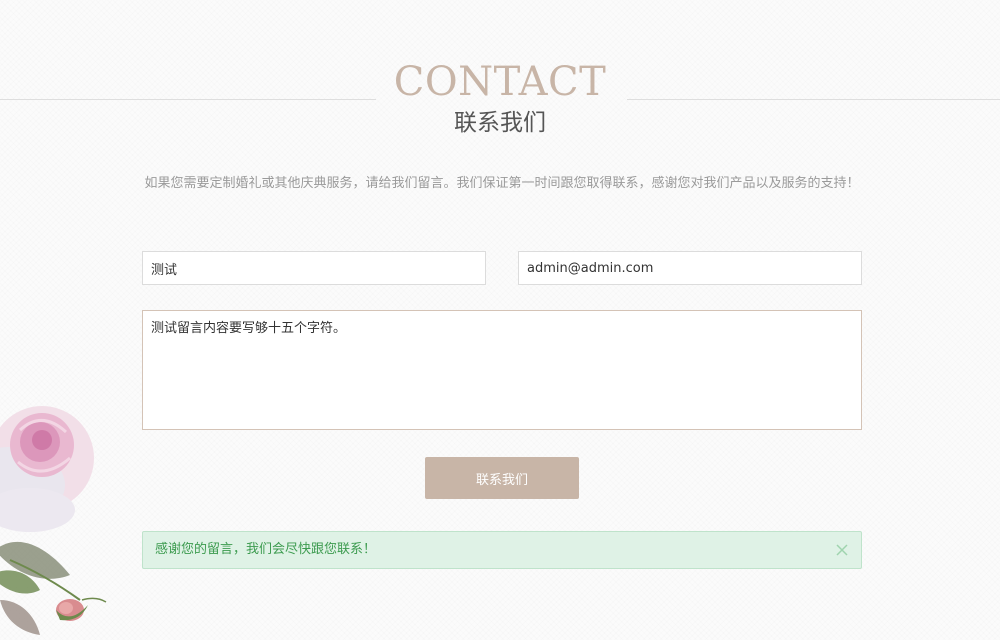 The image size is (1000, 640). Describe the element at coordinates (500, 82) in the screenshot. I see `page-title-en: CONTACT` at that location.